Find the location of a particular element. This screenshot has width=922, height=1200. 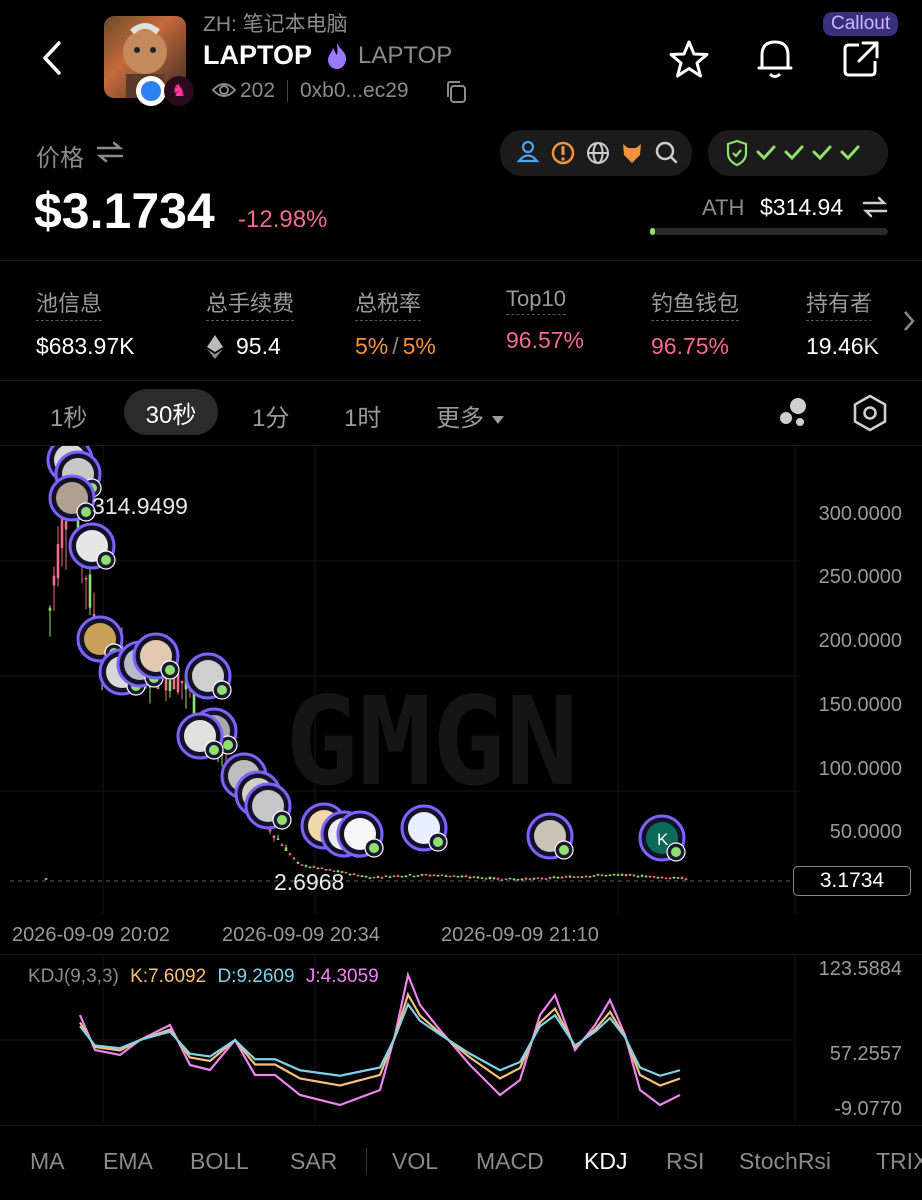

check-icon is located at coordinates (808, 153).